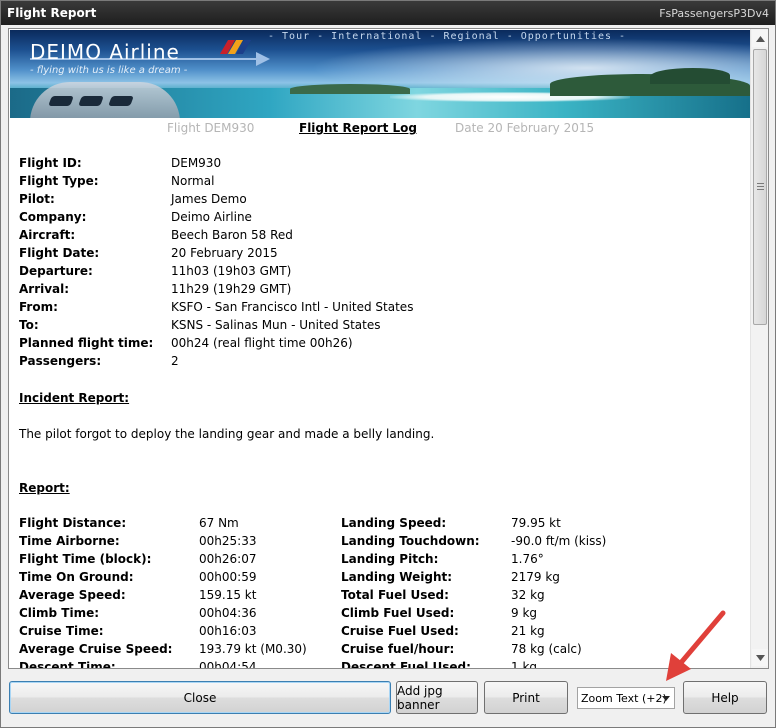 This screenshot has width=776, height=728. I want to click on header-flight: Flight DEM930, so click(211, 128).